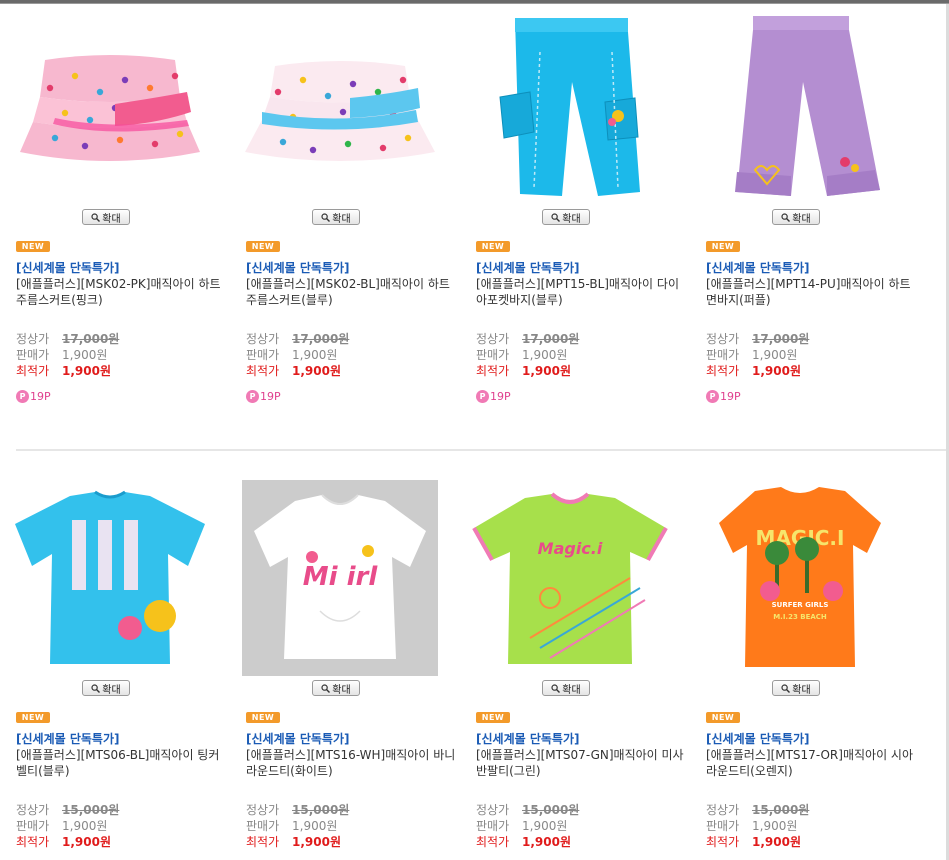 This screenshot has height=860, width=949. I want to click on product-image-blue-tiered-skirt, so click(340, 107).